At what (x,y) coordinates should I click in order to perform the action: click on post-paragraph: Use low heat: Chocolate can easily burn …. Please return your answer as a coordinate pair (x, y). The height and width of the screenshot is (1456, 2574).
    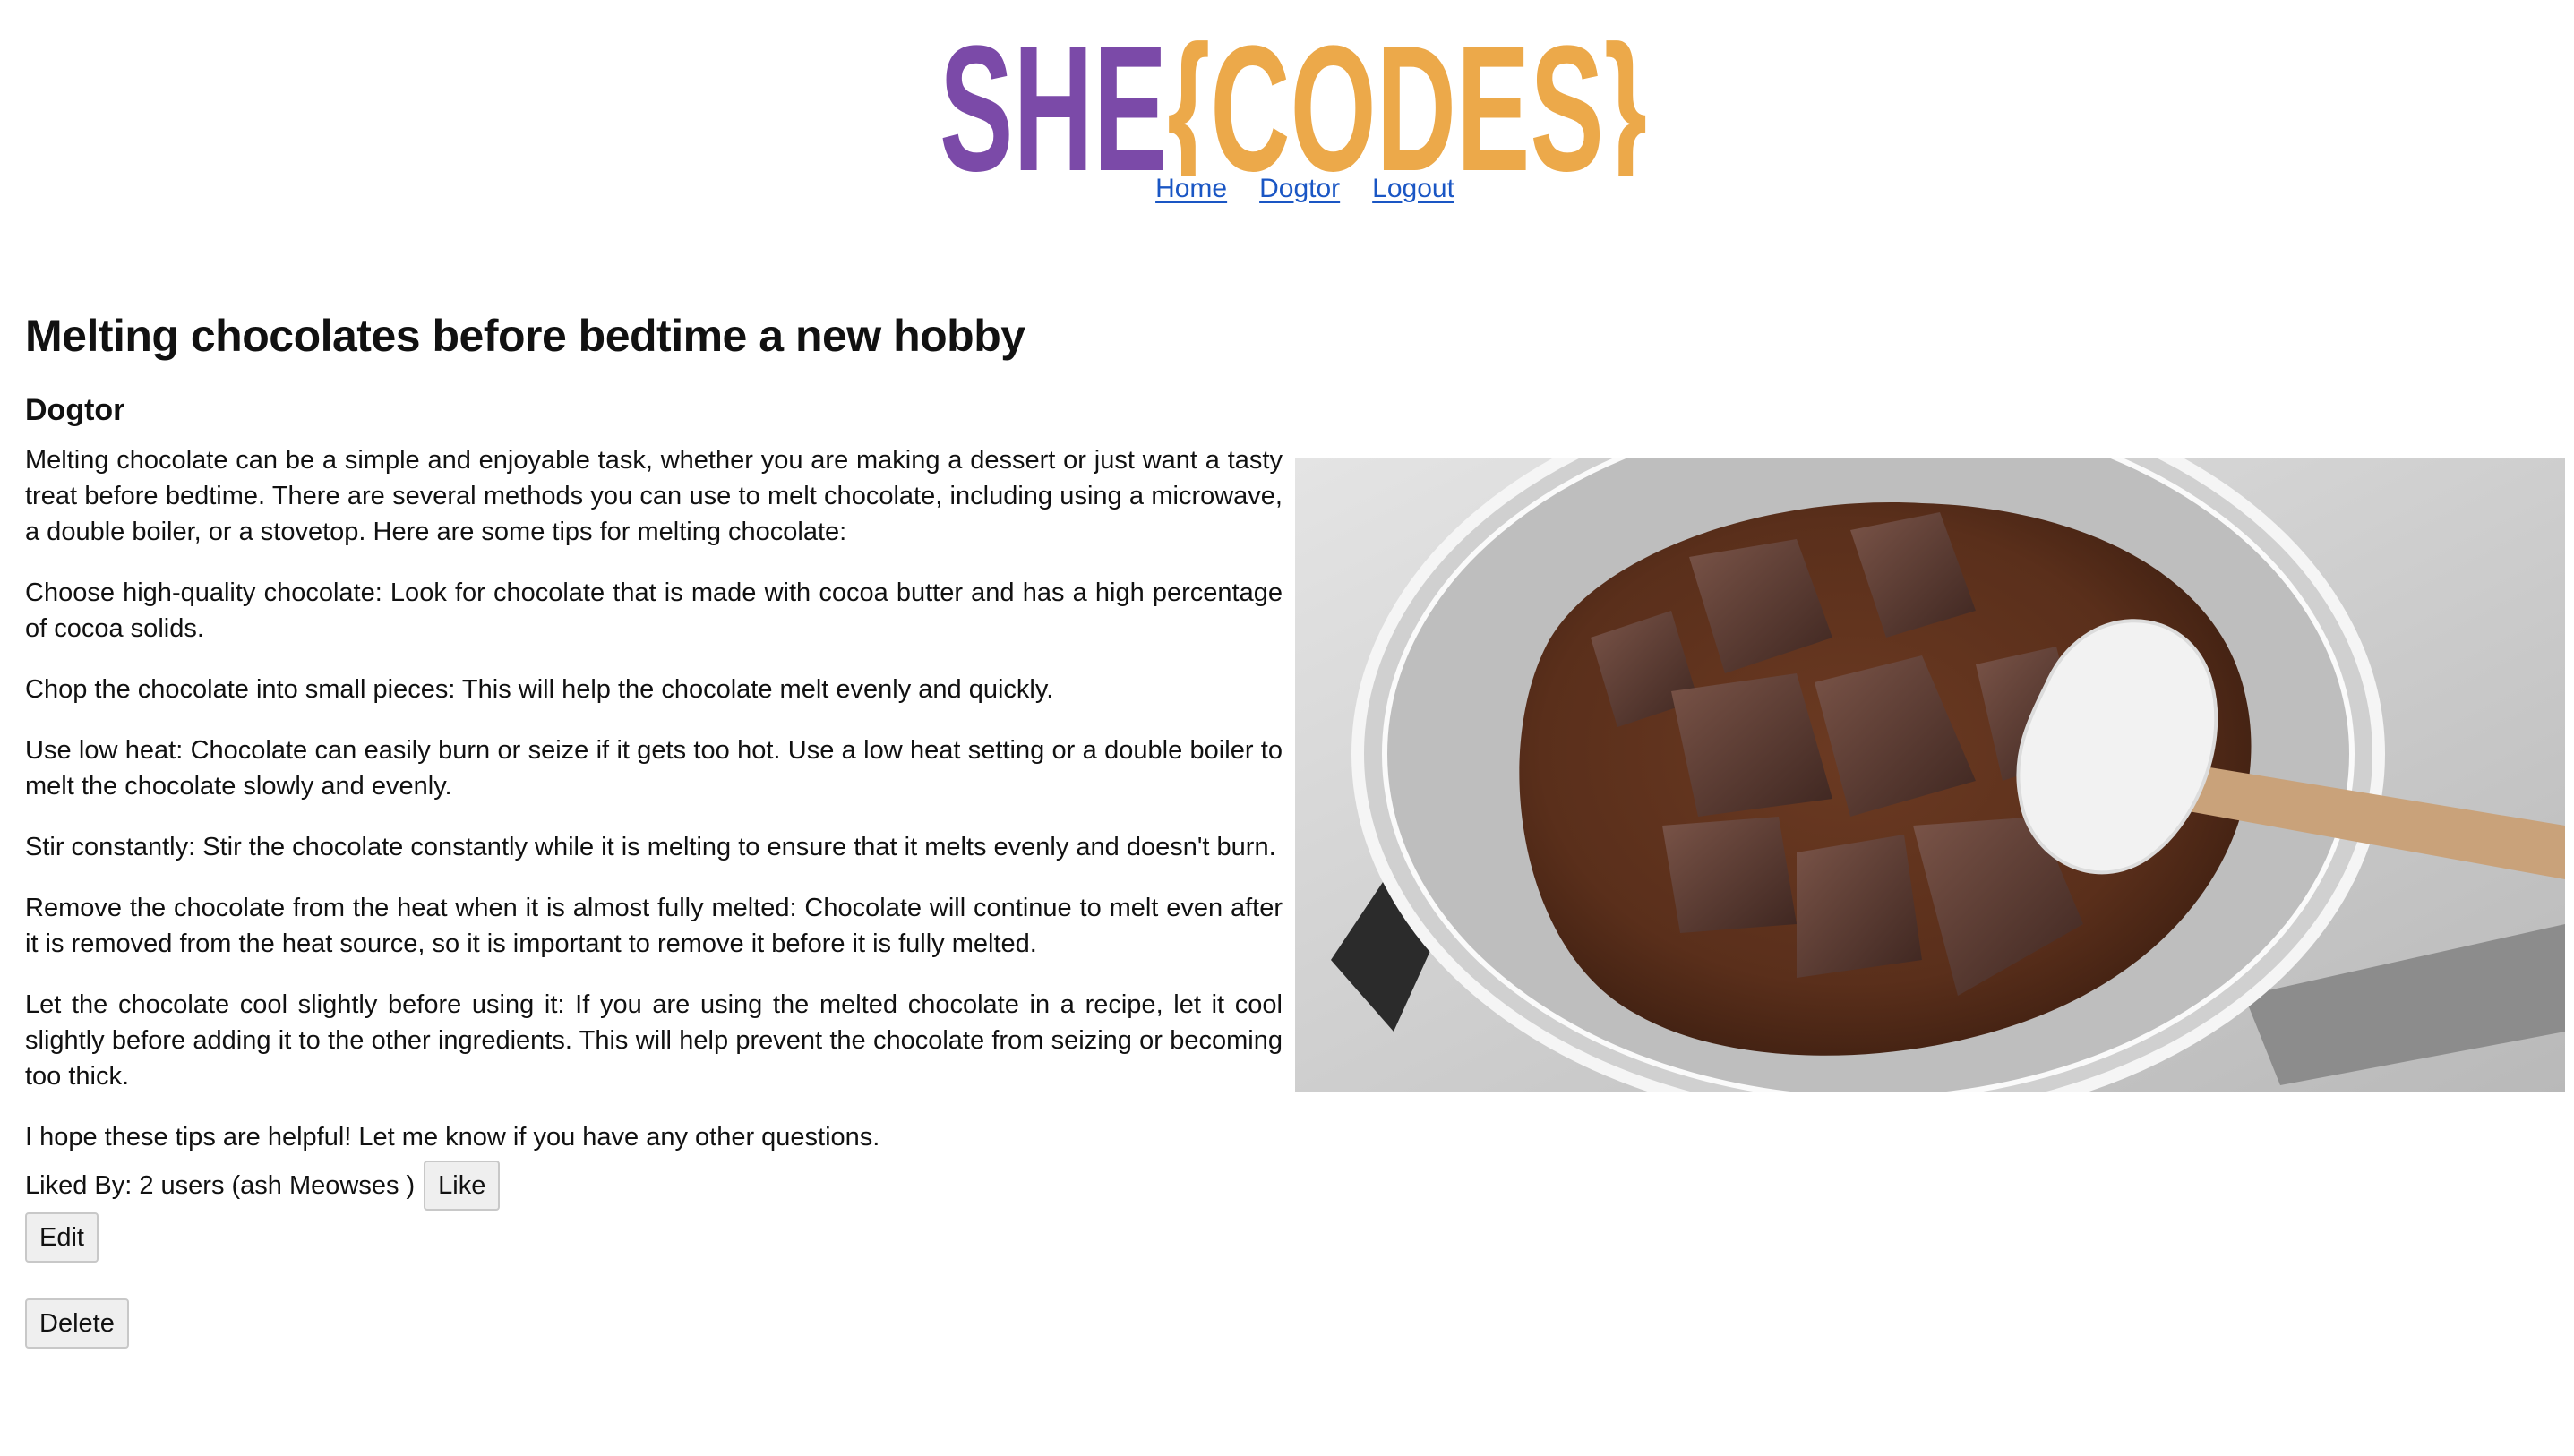
    Looking at the image, I should click on (654, 768).